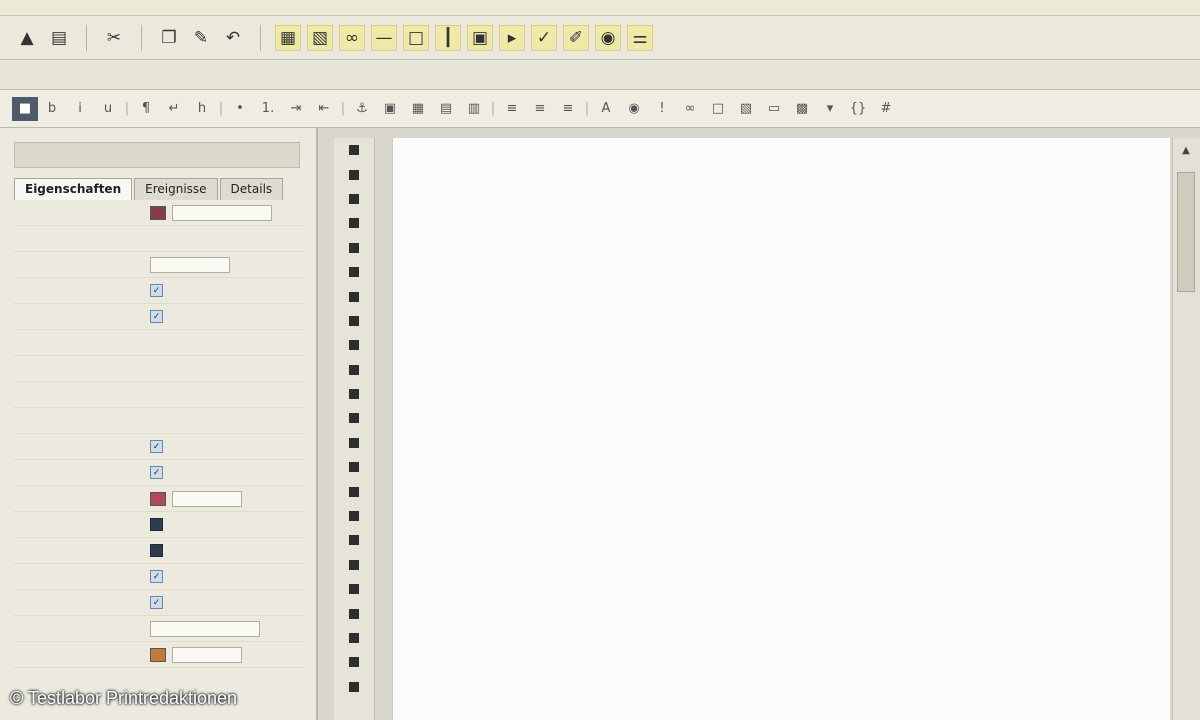 This screenshot has height=720, width=1200. I want to click on tag-indent-icon: ⇥, so click(296, 109).